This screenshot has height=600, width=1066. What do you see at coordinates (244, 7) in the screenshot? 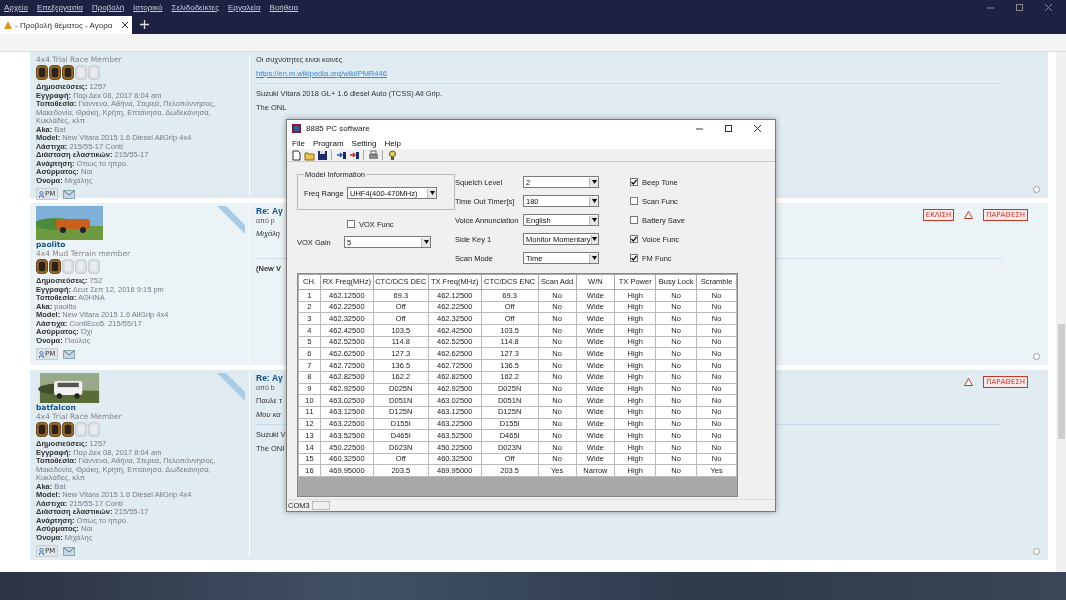
I see `menu-item: Εργαλεία` at bounding box center [244, 7].